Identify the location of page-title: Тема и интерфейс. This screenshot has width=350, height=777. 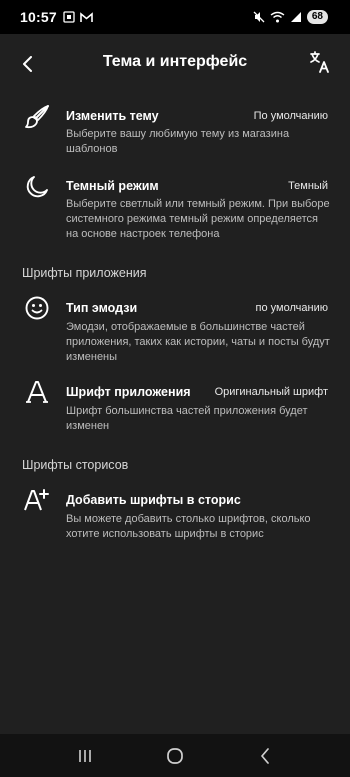
(175, 61).